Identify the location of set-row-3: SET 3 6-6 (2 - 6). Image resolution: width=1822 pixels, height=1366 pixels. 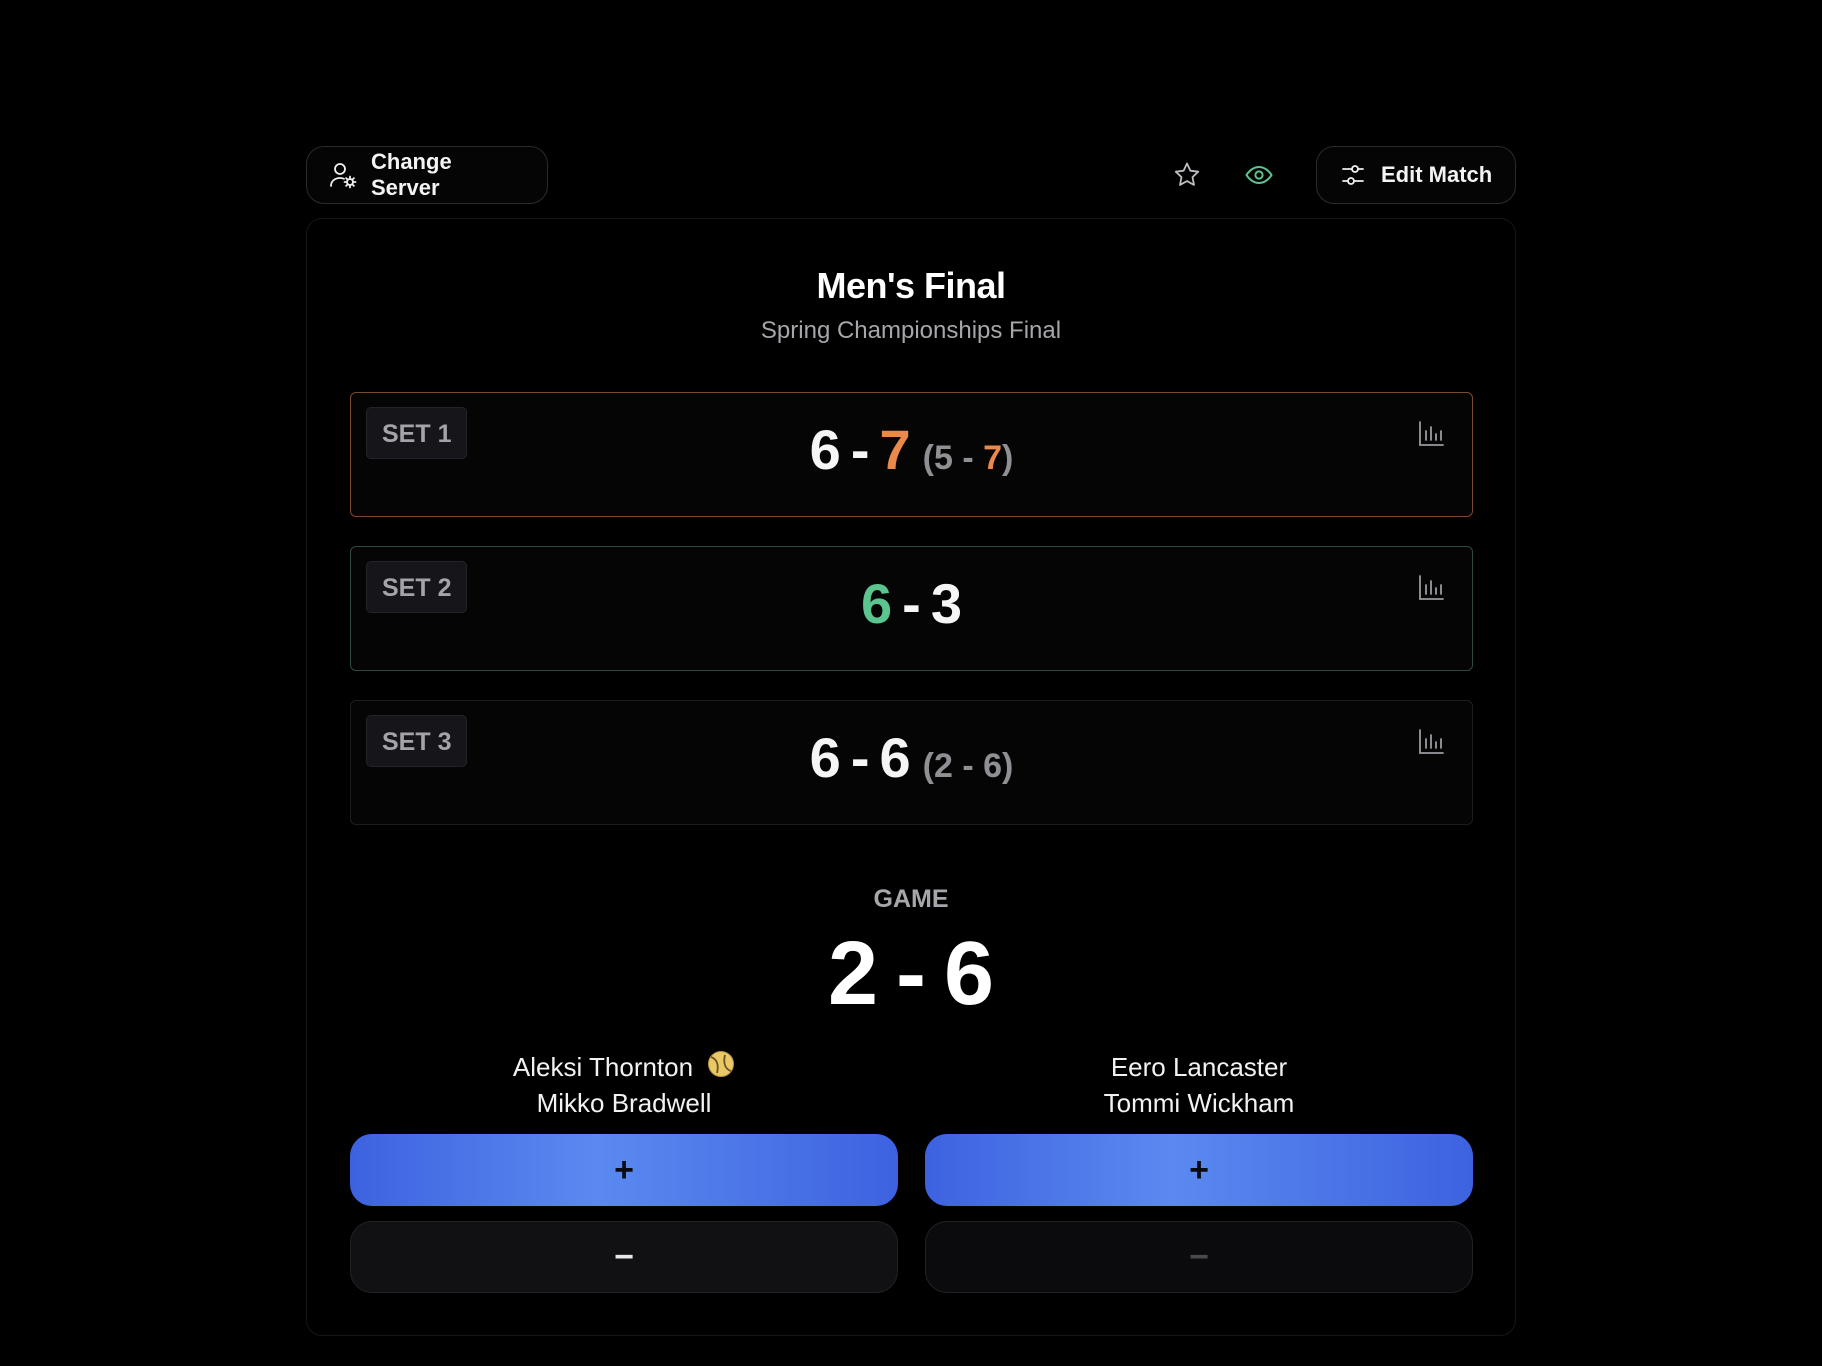
(911, 762).